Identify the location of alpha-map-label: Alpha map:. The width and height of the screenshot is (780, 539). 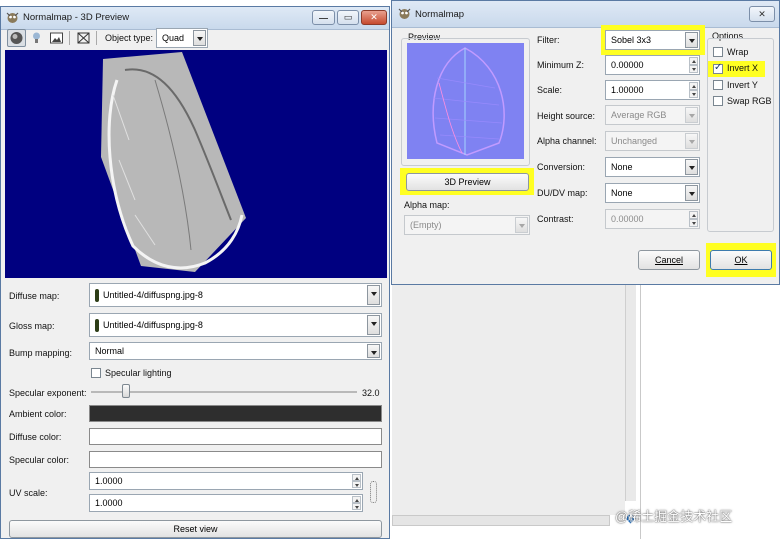
(427, 205).